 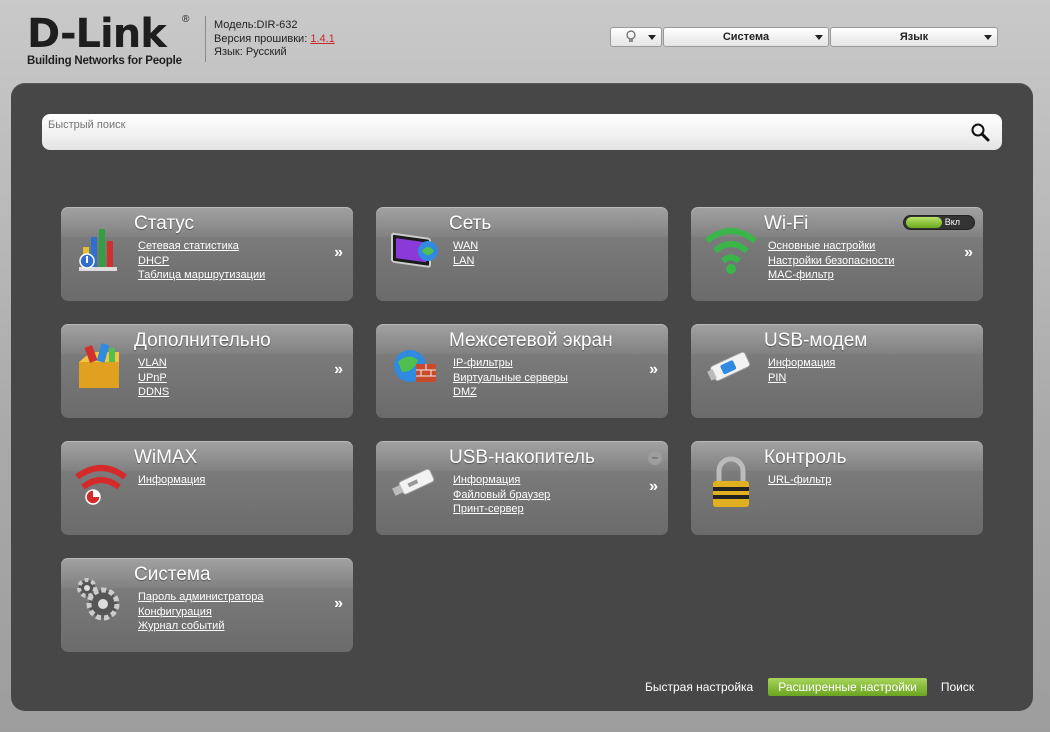 I want to click on firmware-link: 1.4.1, so click(x=322, y=39).